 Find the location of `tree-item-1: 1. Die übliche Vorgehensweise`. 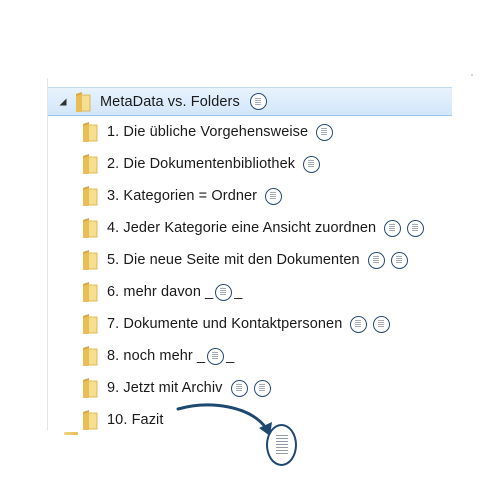

tree-item-1: 1. Die übliche Vorgehensweise is located at coordinates (207, 132).